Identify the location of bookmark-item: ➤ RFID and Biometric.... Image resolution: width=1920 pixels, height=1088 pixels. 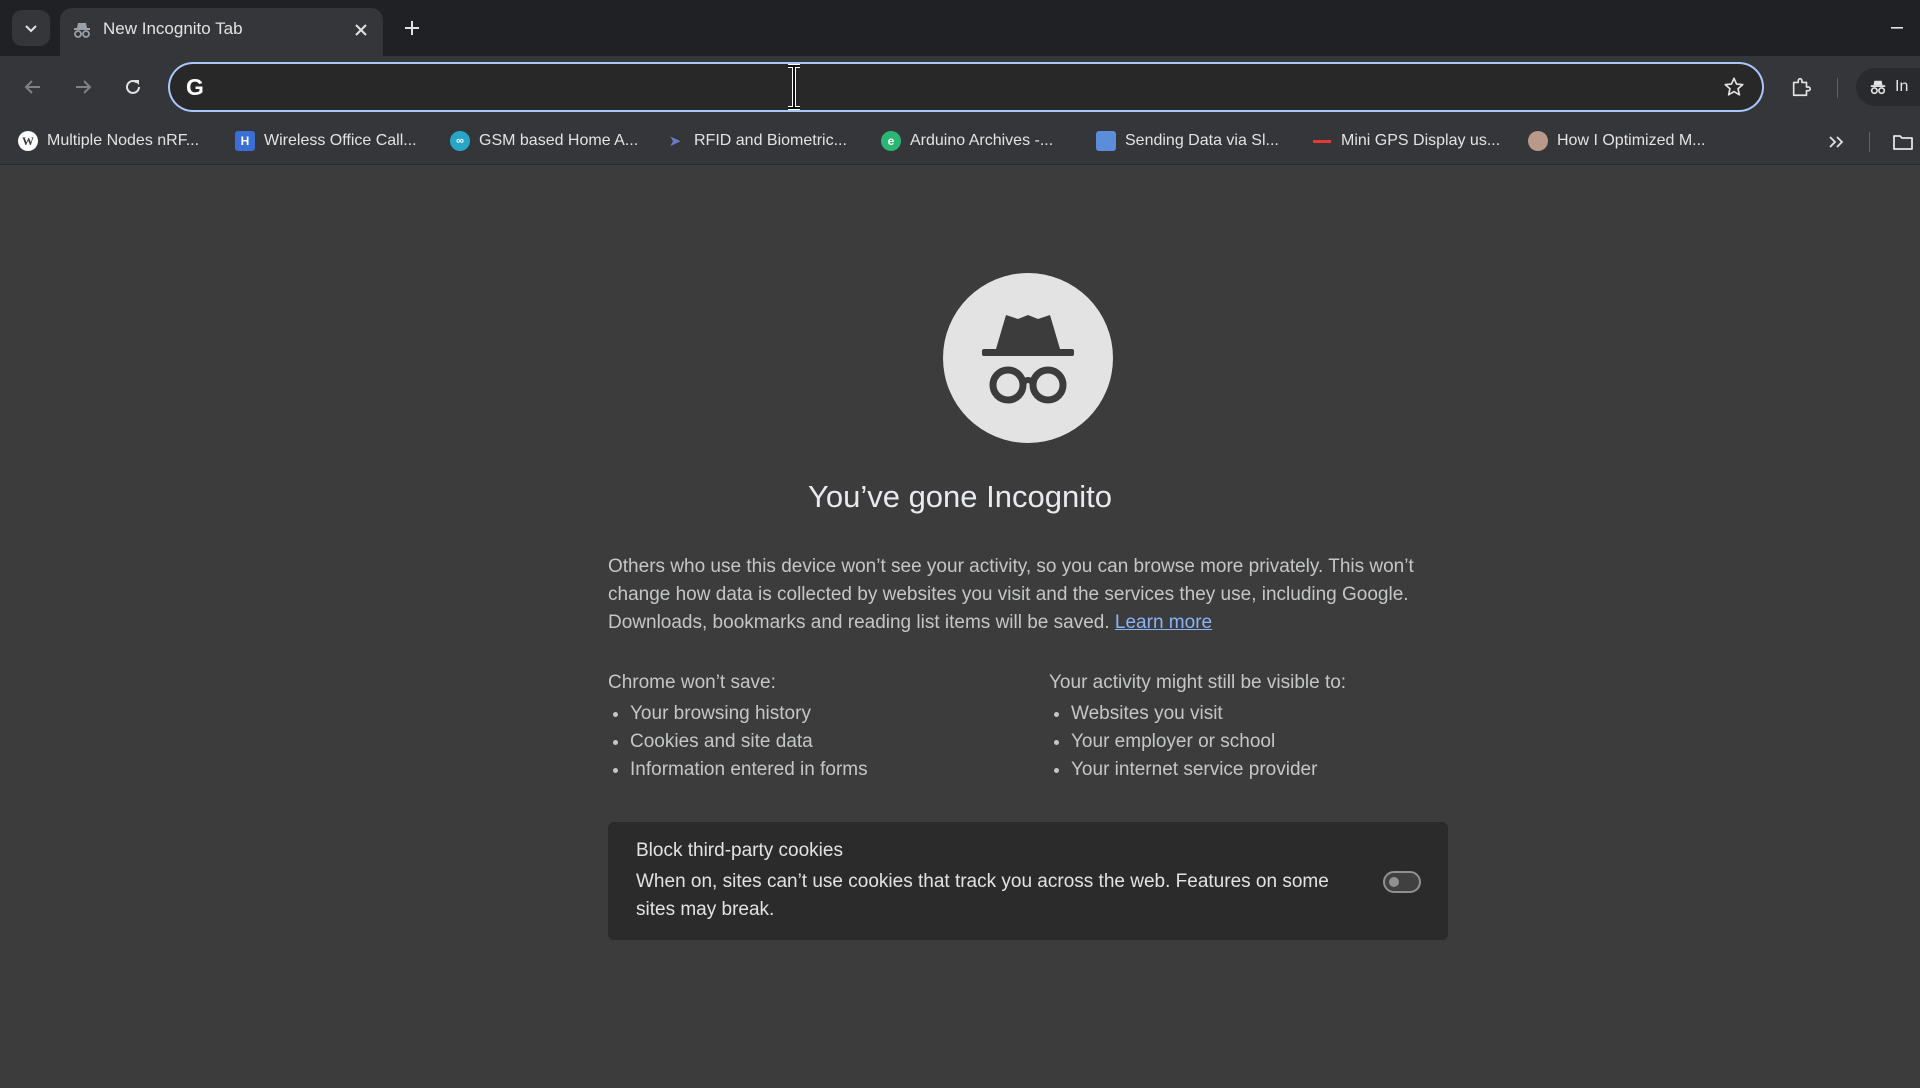
(756, 141).